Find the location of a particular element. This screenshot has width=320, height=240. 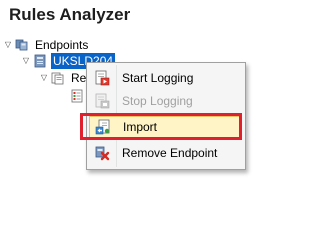

tree-item-endpoints: ▽ Endpoints is located at coordinates (47, 45).